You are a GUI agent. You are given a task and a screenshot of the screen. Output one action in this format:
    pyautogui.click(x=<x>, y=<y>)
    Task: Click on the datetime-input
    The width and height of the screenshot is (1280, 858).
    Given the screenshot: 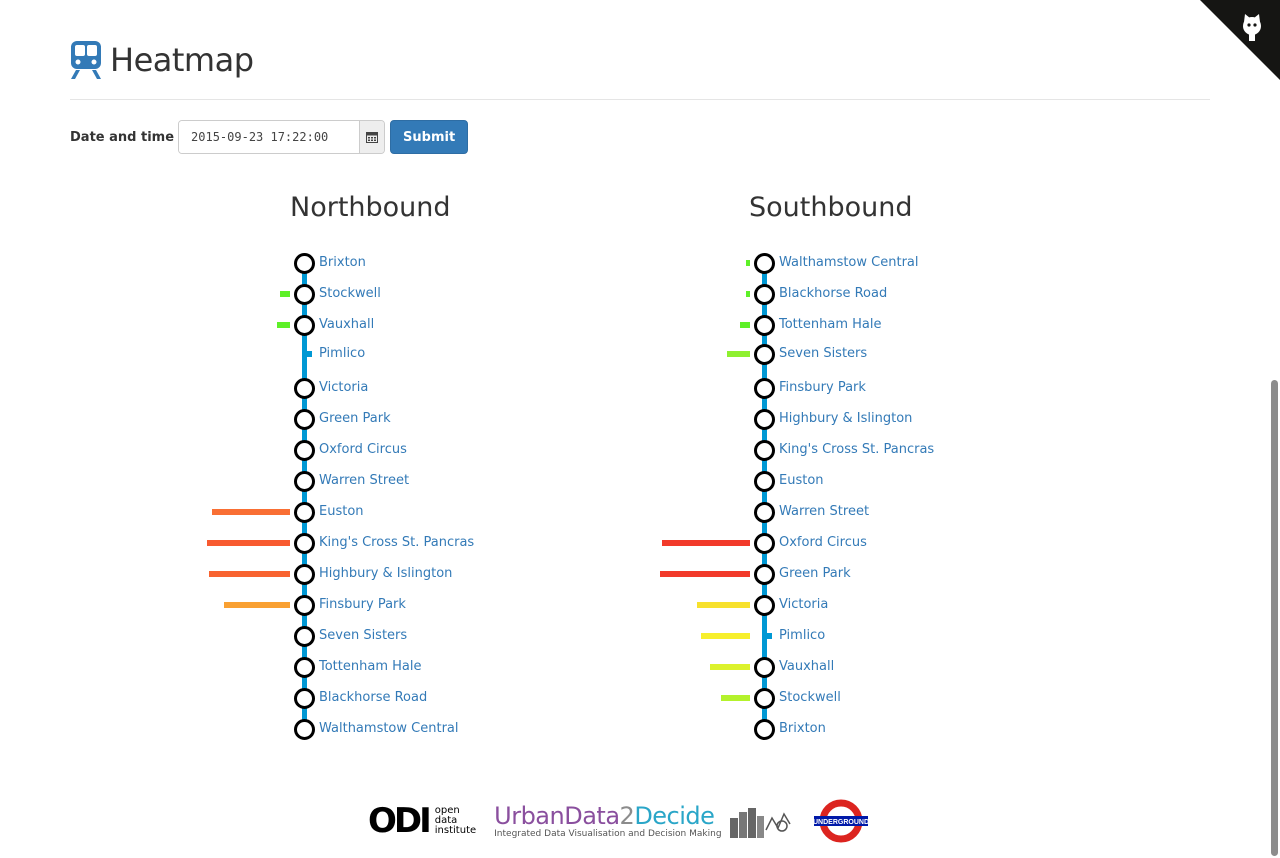 What is the action you would take?
    pyautogui.click(x=269, y=137)
    